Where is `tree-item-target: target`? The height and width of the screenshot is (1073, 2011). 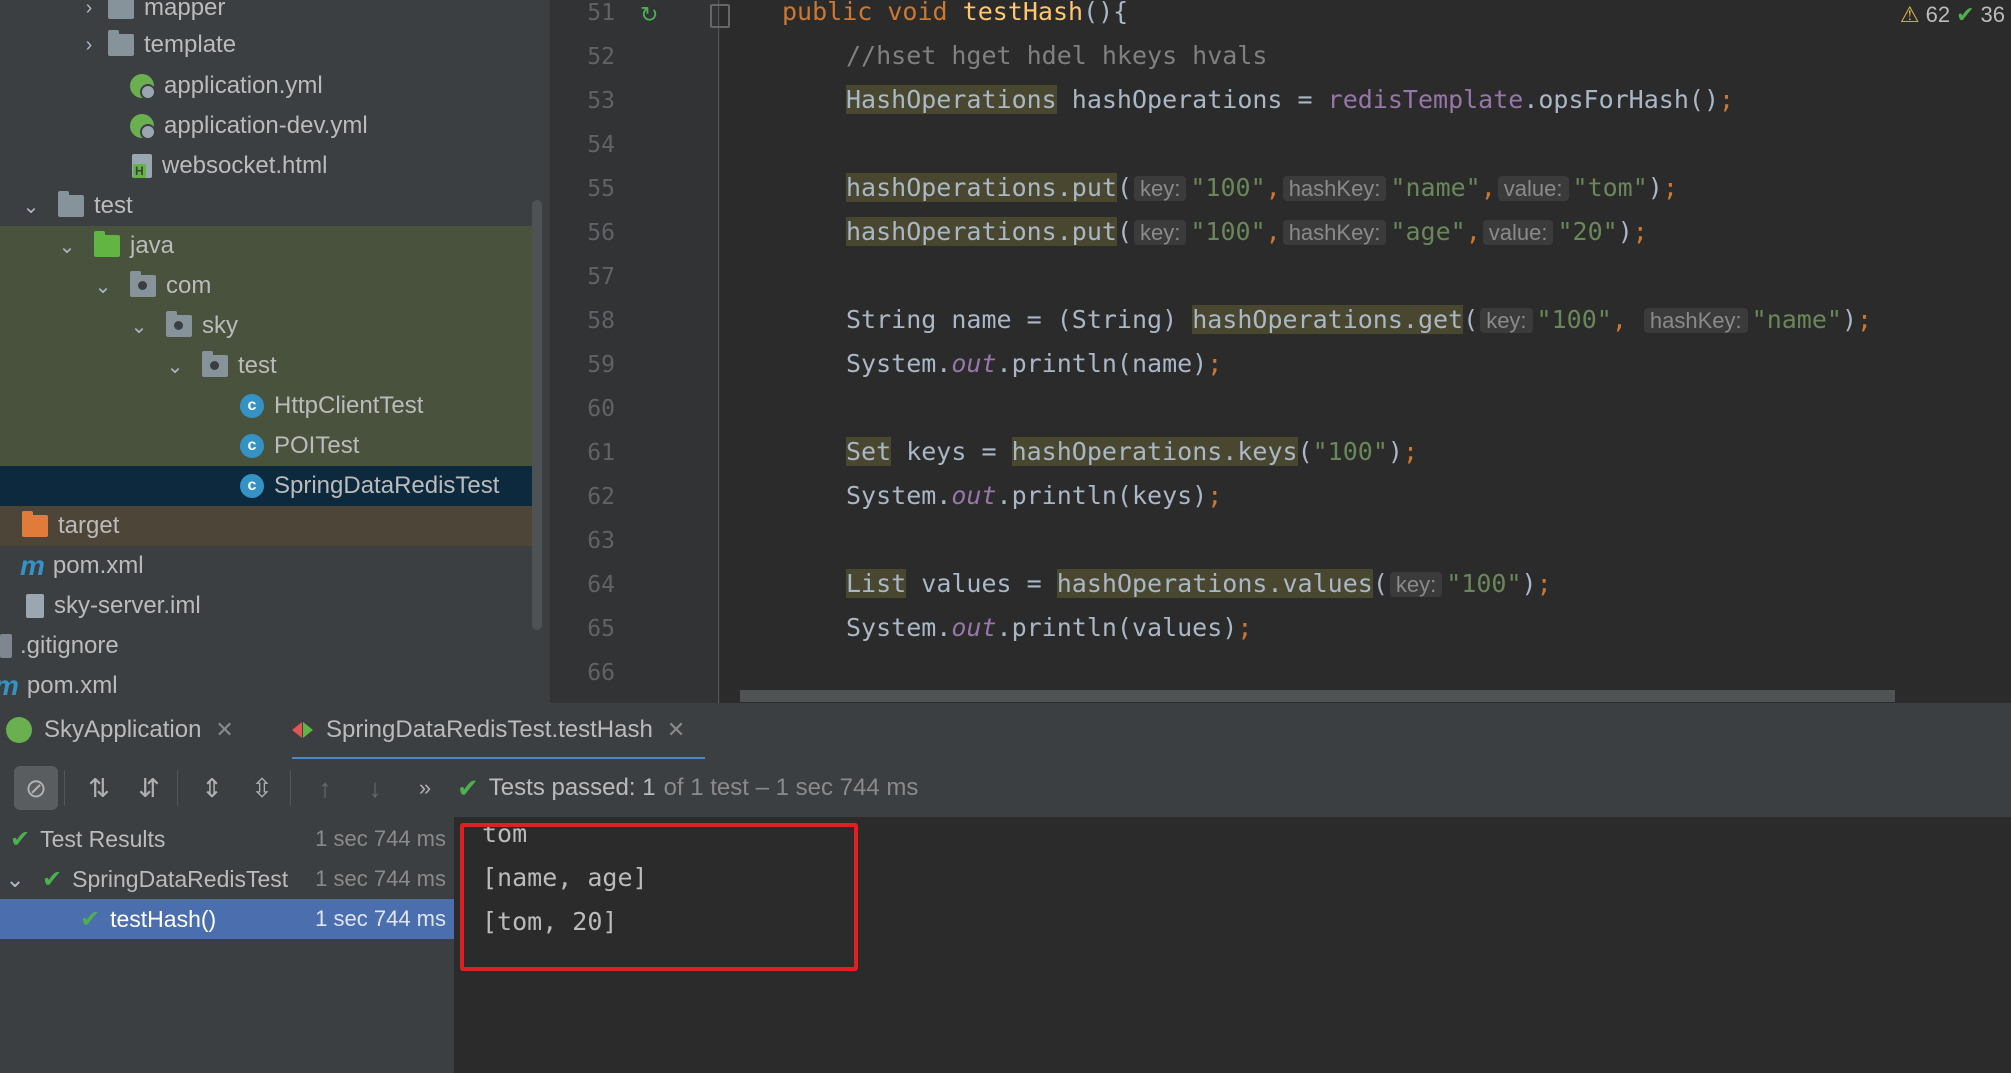 tree-item-target: target is located at coordinates (267, 526).